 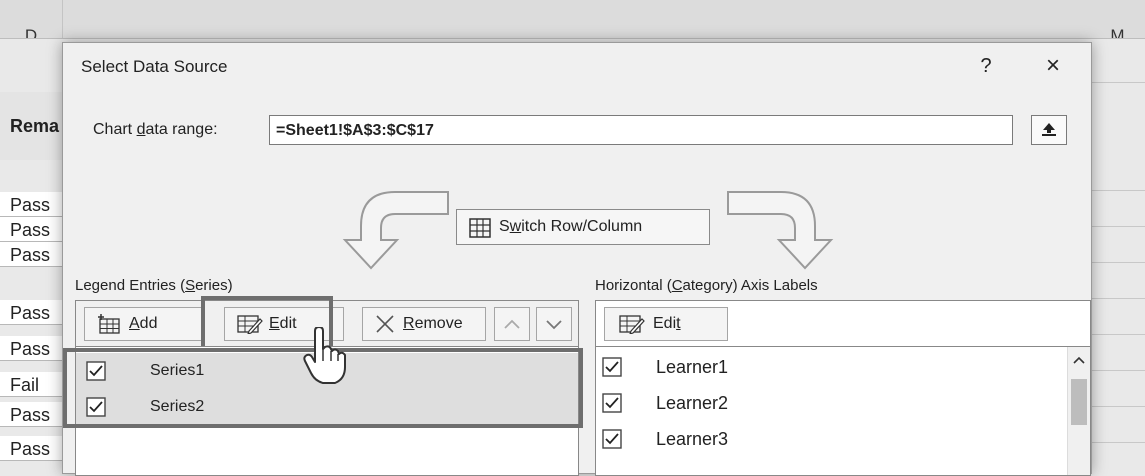 What do you see at coordinates (35, 384) in the screenshot?
I see `table-cell: Fail` at bounding box center [35, 384].